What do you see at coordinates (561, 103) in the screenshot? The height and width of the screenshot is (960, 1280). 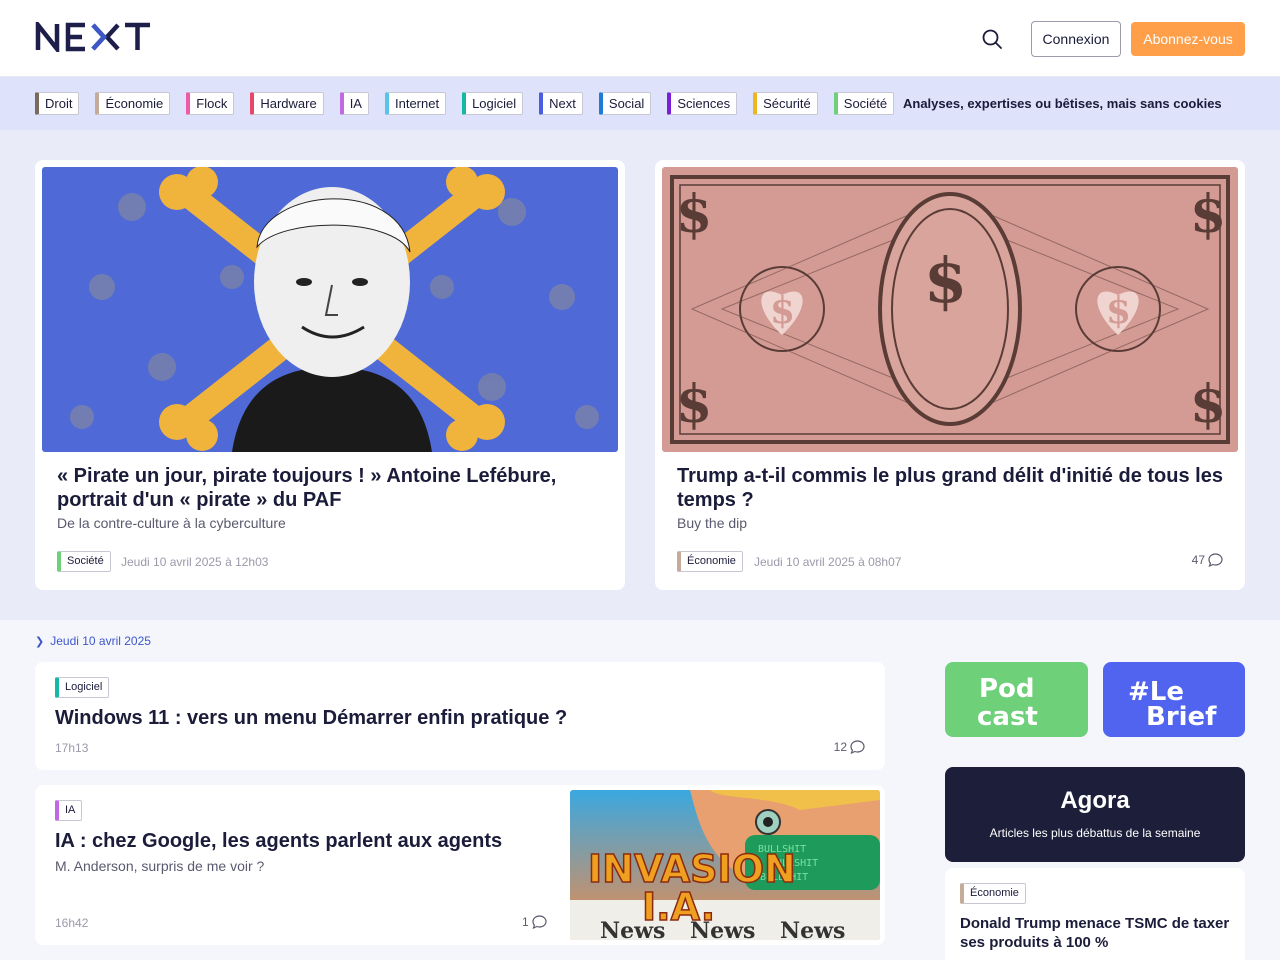 I see `category-link: Next` at bounding box center [561, 103].